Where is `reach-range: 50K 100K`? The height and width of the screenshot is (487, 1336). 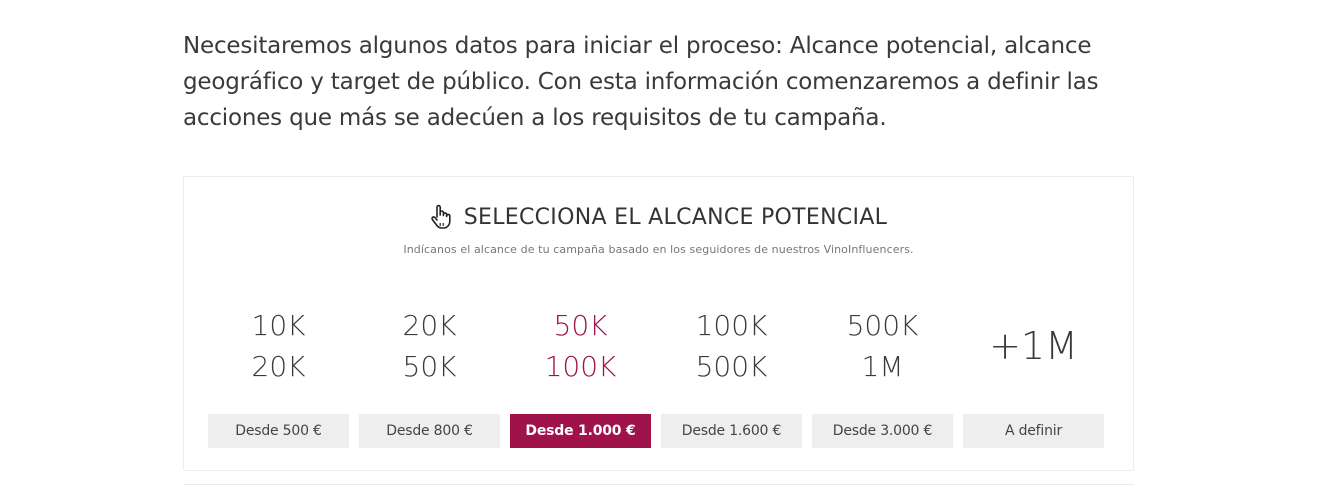
reach-range: 50K 100K is located at coordinates (581, 346).